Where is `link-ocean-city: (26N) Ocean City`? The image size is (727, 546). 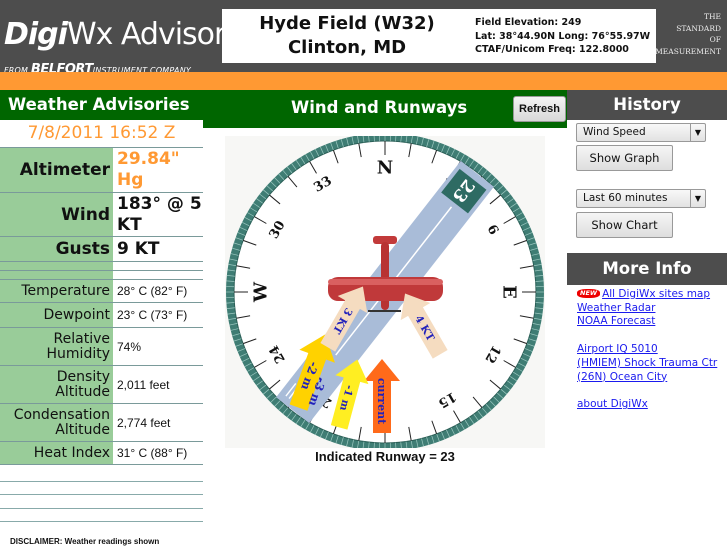
link-ocean-city: (26N) Ocean City is located at coordinates (647, 378).